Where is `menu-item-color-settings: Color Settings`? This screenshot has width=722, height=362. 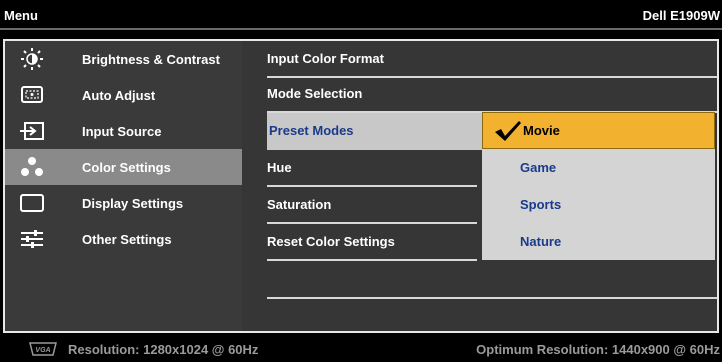
menu-item-color-settings: Color Settings is located at coordinates (123, 167).